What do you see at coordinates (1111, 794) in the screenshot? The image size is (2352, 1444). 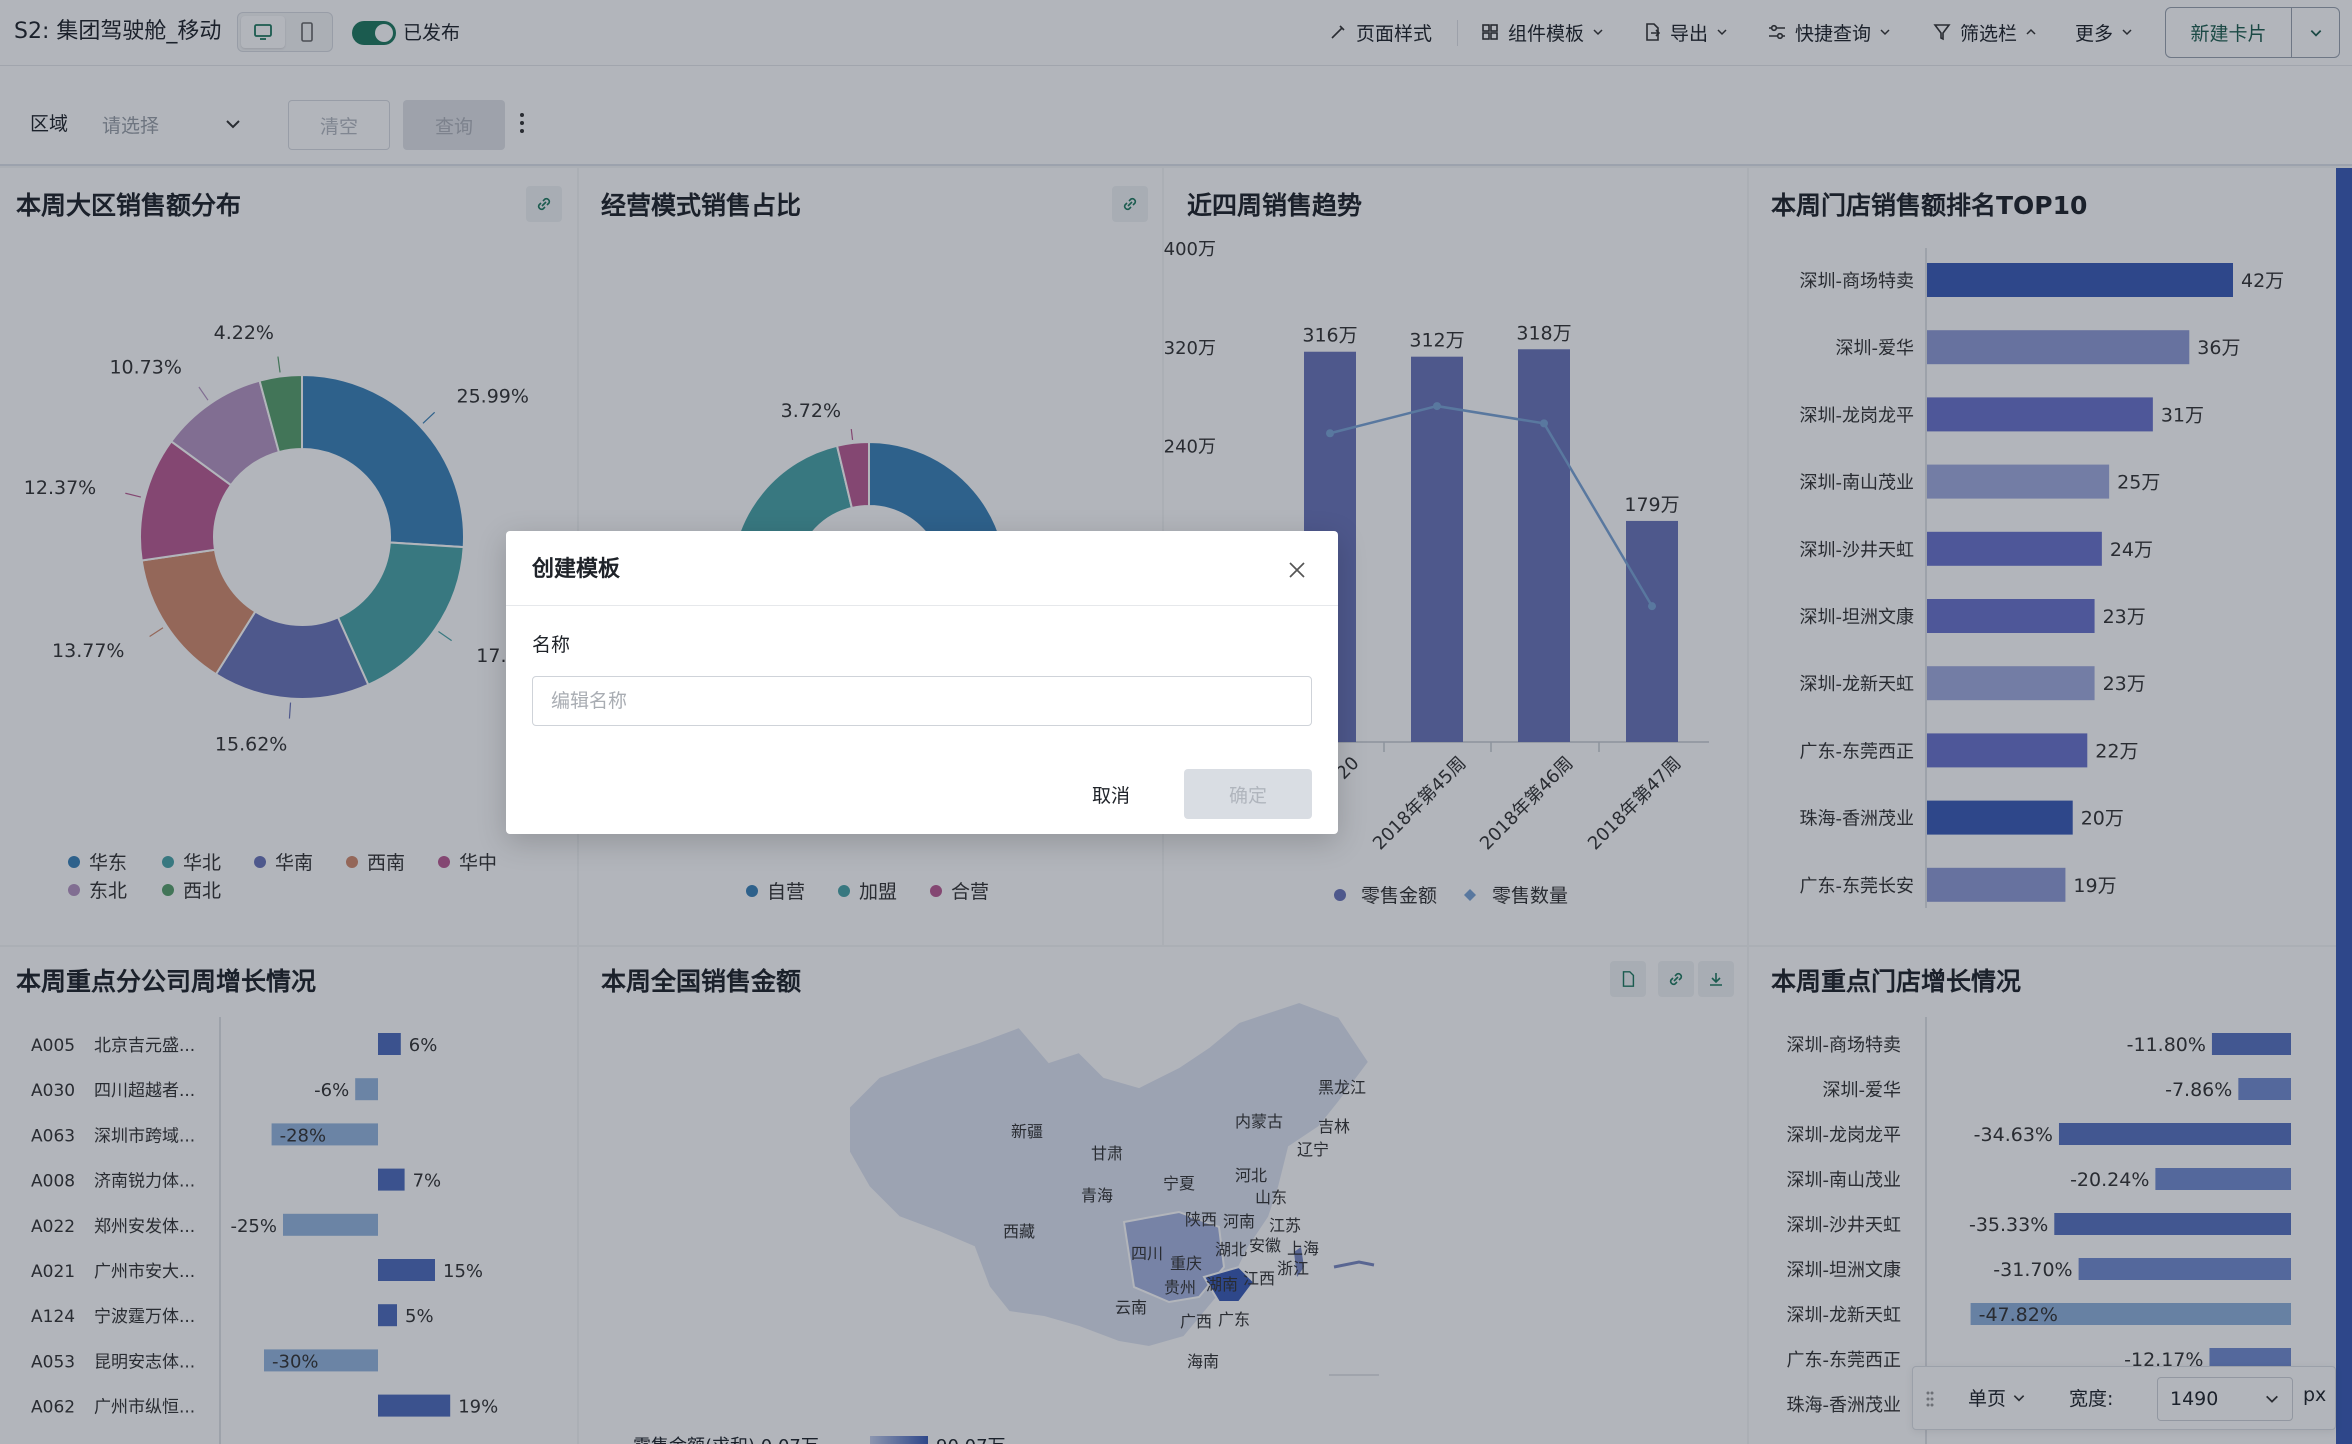 I see `cancel-button: 取消` at bounding box center [1111, 794].